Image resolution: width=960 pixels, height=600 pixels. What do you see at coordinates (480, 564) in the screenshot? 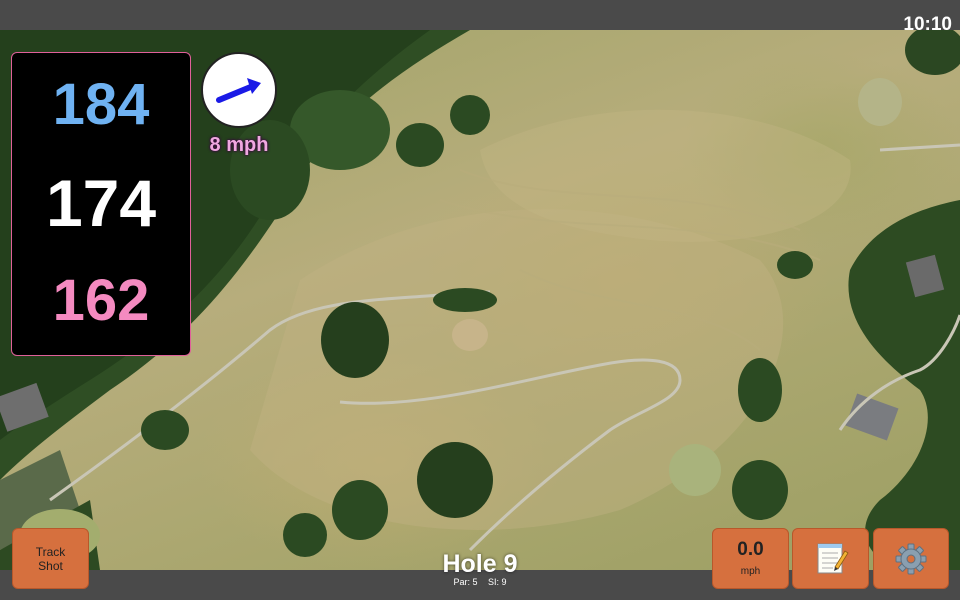
I see `hole-title: Hole 9` at bounding box center [480, 564].